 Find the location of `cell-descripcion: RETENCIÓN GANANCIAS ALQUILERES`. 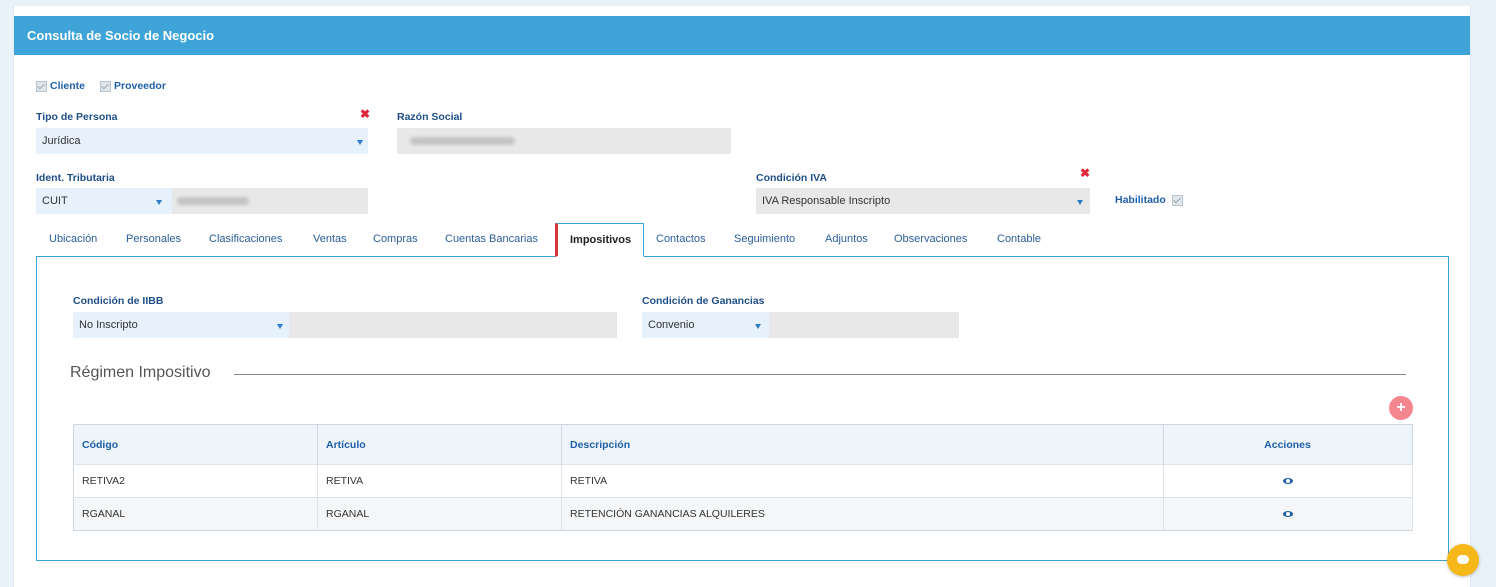

cell-descripcion: RETENCIÓN GANANCIAS ALQUILERES is located at coordinates (862, 514).